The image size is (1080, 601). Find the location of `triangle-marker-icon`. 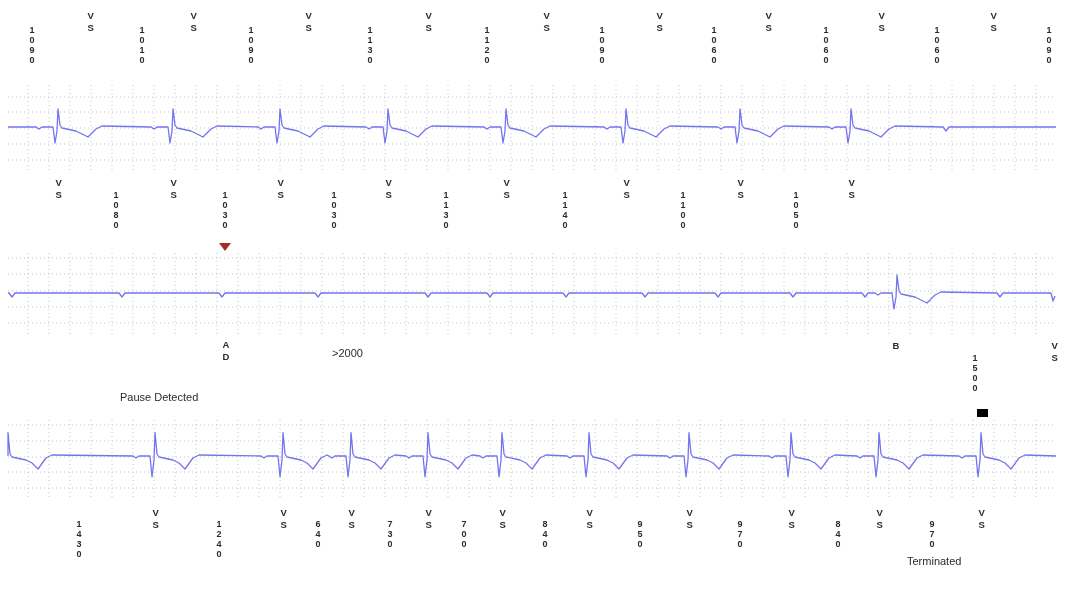

triangle-marker-icon is located at coordinates (225, 247).